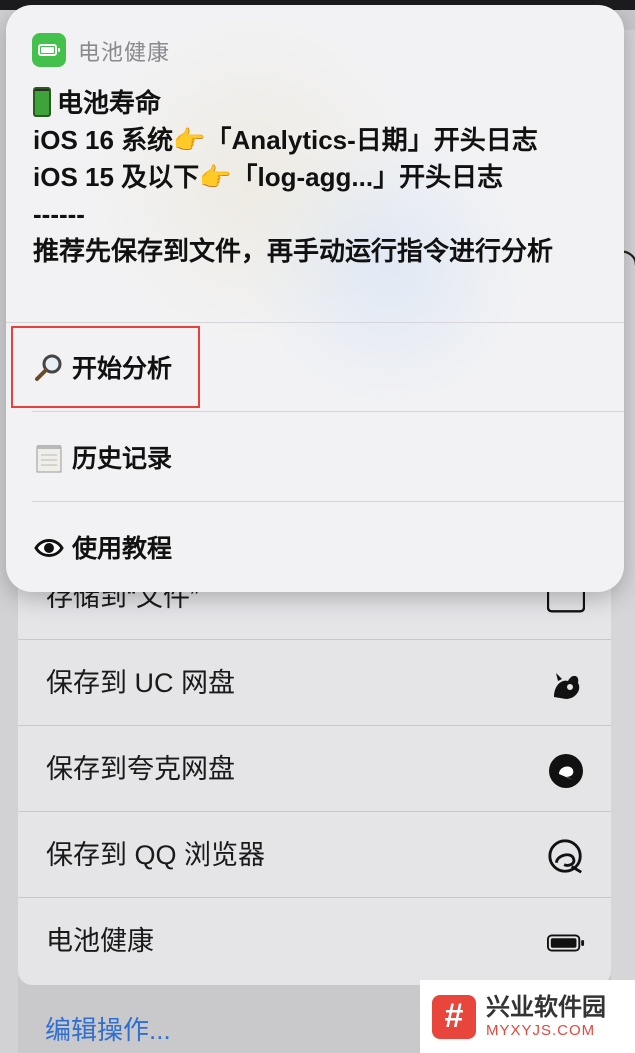  Describe the element at coordinates (566, 857) in the screenshot. I see `qq-browser-icon` at that location.